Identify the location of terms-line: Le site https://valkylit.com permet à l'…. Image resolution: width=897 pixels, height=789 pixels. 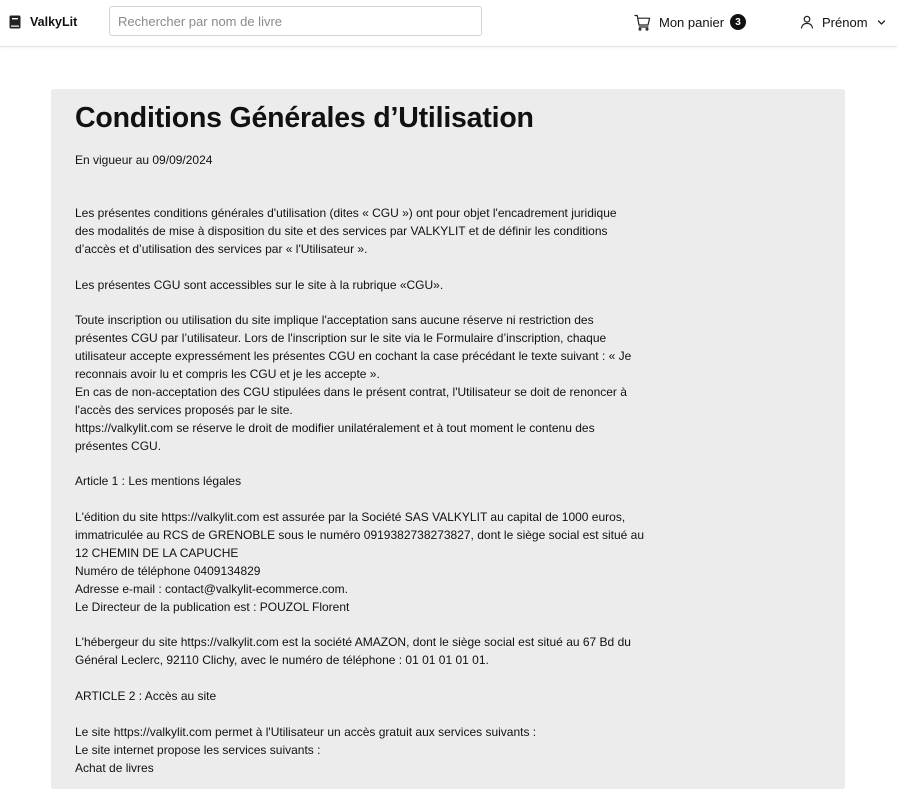
(306, 731).